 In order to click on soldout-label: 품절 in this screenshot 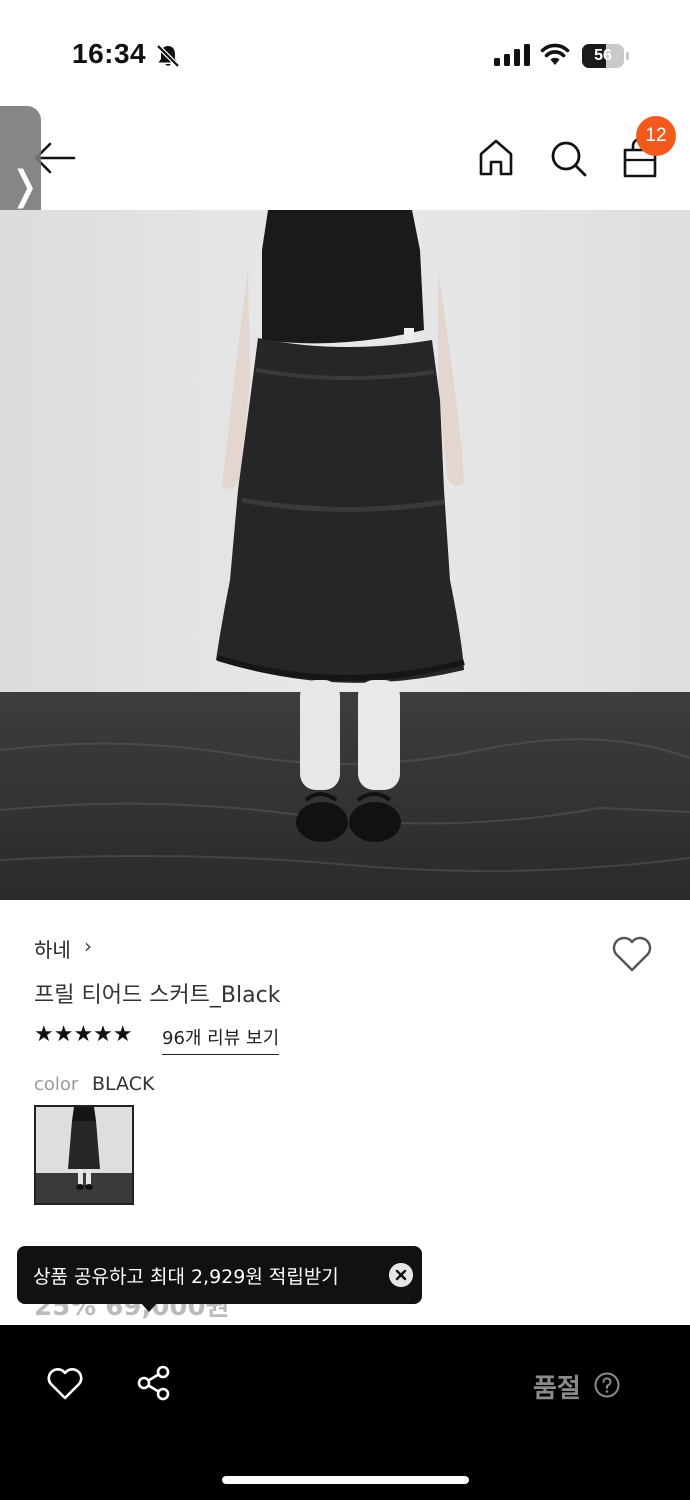, I will do `click(557, 1389)`.